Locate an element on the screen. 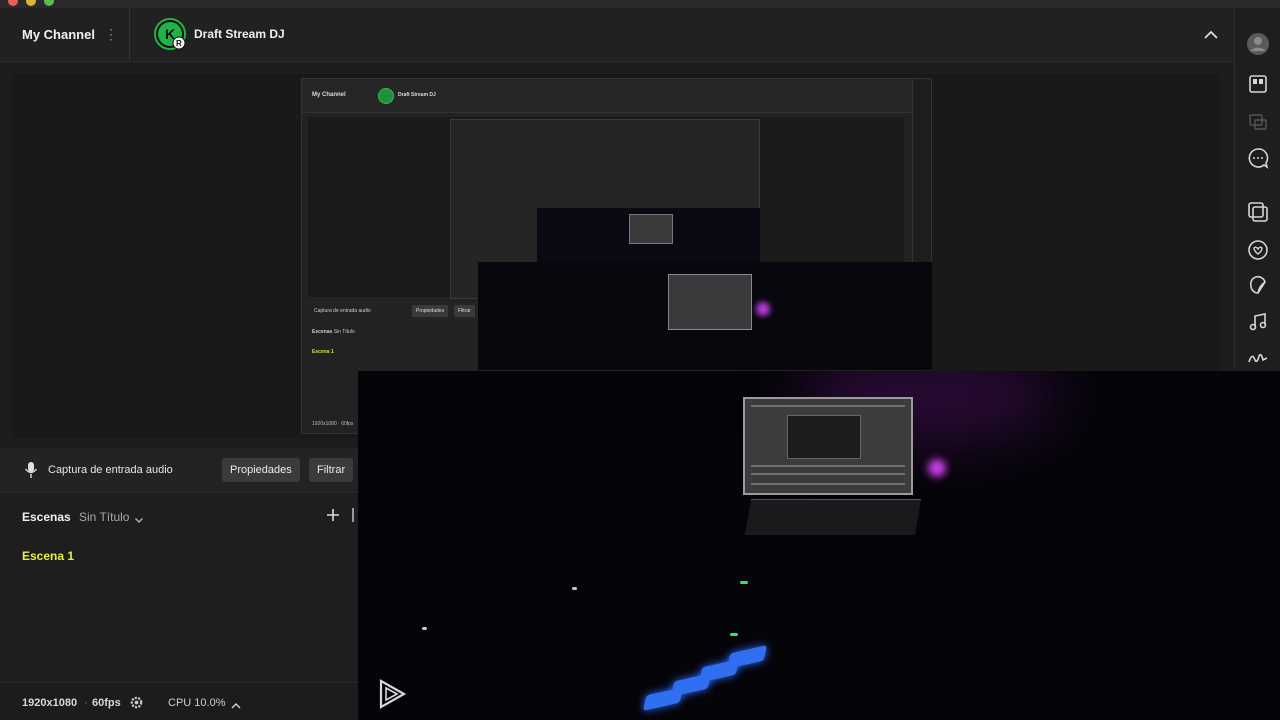 This screenshot has height=720, width=1280. layout-icon is located at coordinates (1258, 84).